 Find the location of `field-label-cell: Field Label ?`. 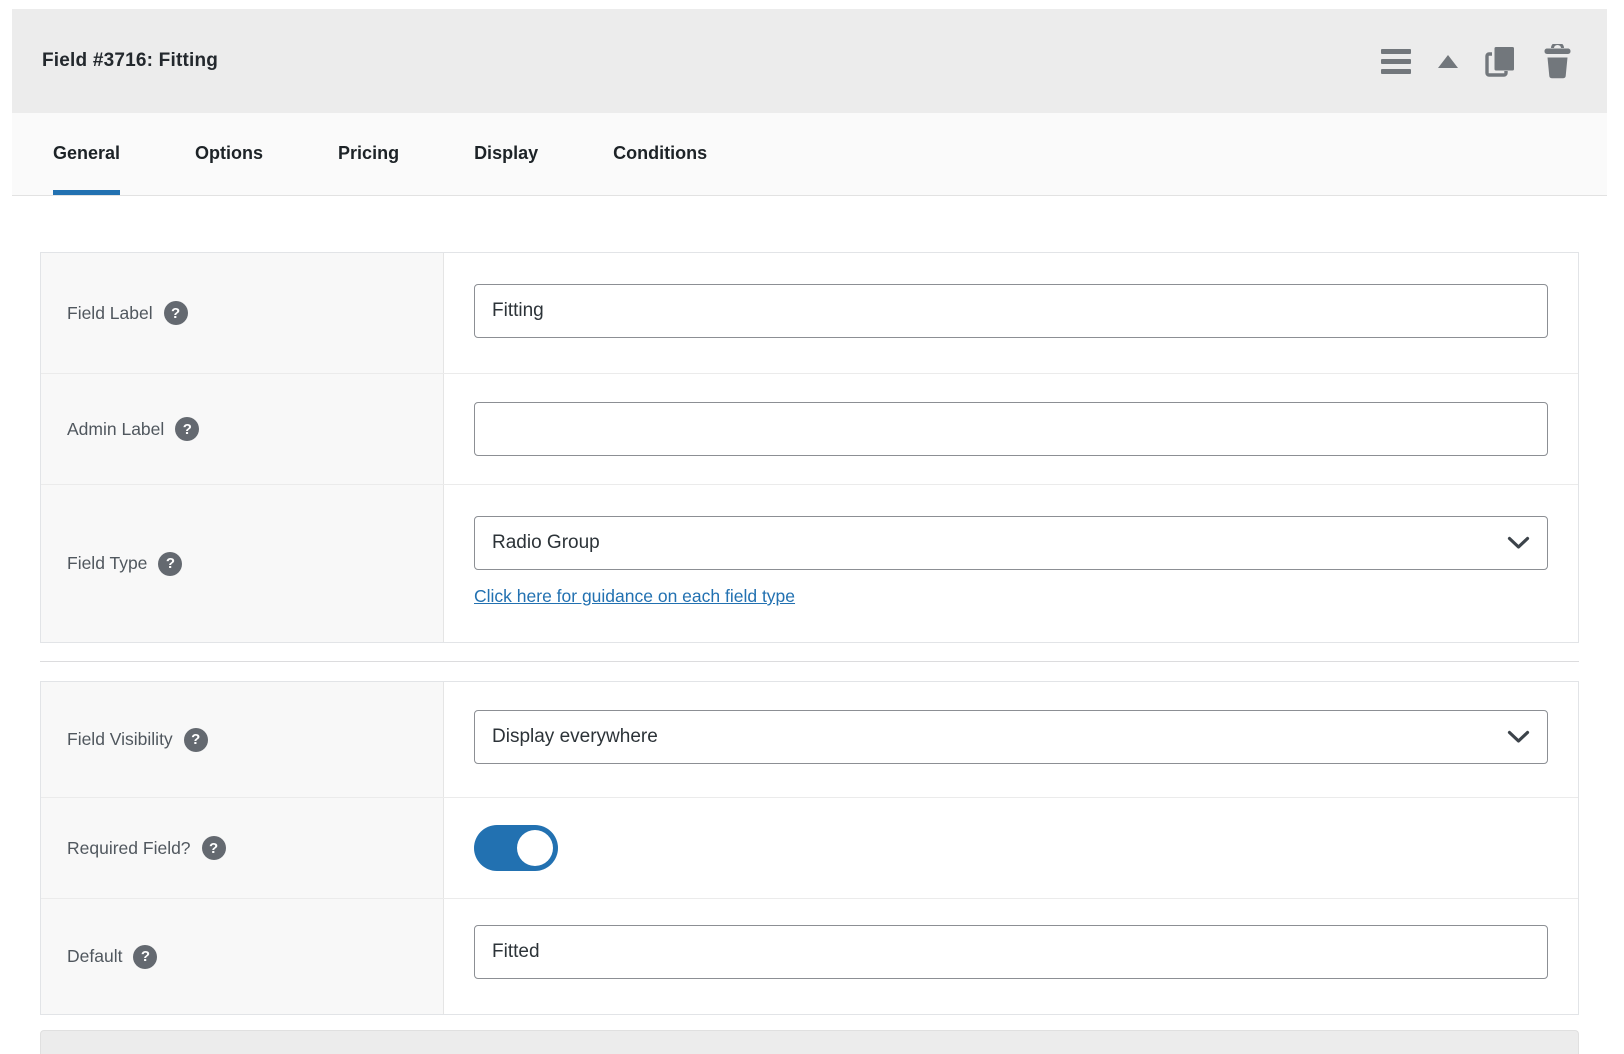

field-label-cell: Field Label ? is located at coordinates (242, 313).